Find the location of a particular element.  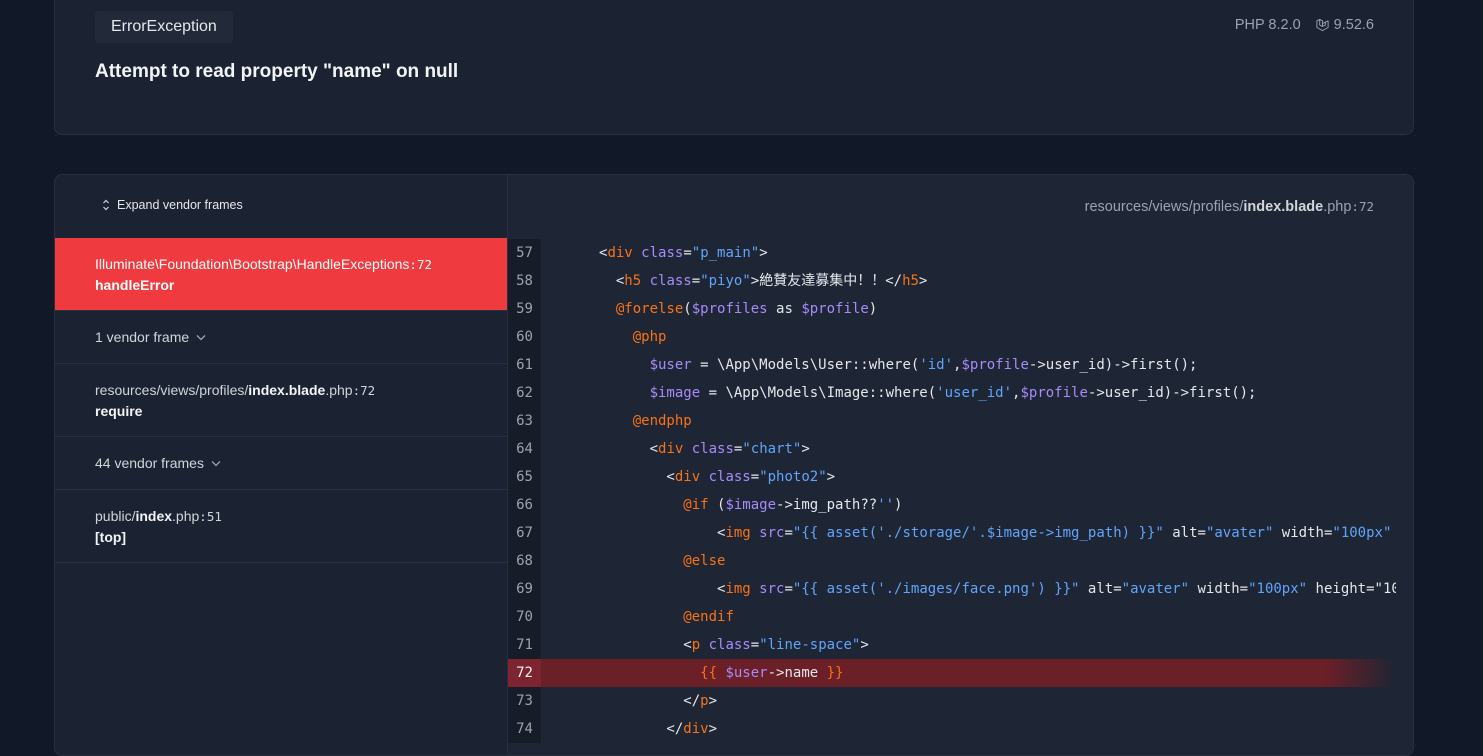

line-source: </p> is located at coordinates (658, 701).